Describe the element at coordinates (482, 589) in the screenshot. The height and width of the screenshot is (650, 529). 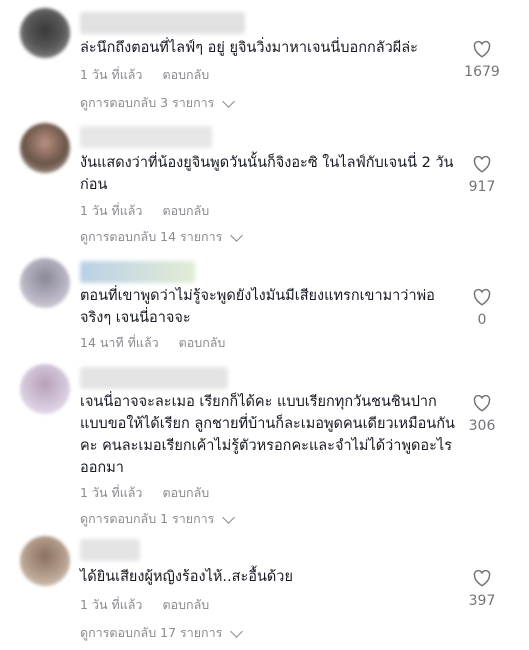
I see `like-button: 397` at that location.